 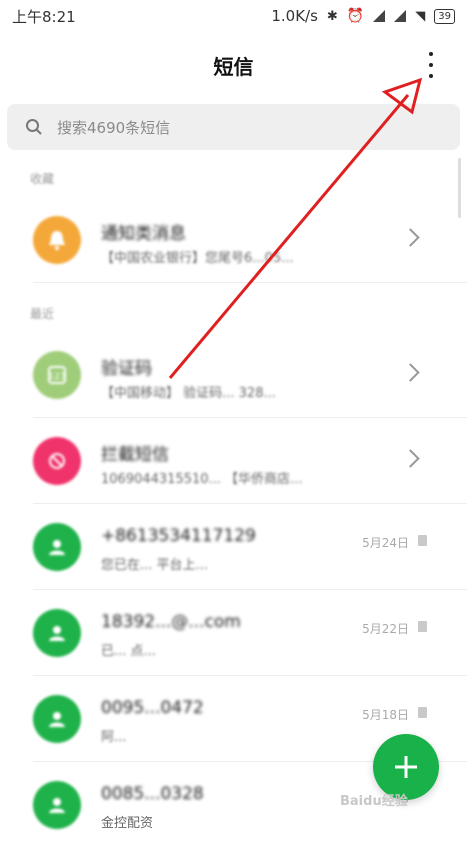 I want to click on bluetooth-icon: ✱, so click(x=332, y=16).